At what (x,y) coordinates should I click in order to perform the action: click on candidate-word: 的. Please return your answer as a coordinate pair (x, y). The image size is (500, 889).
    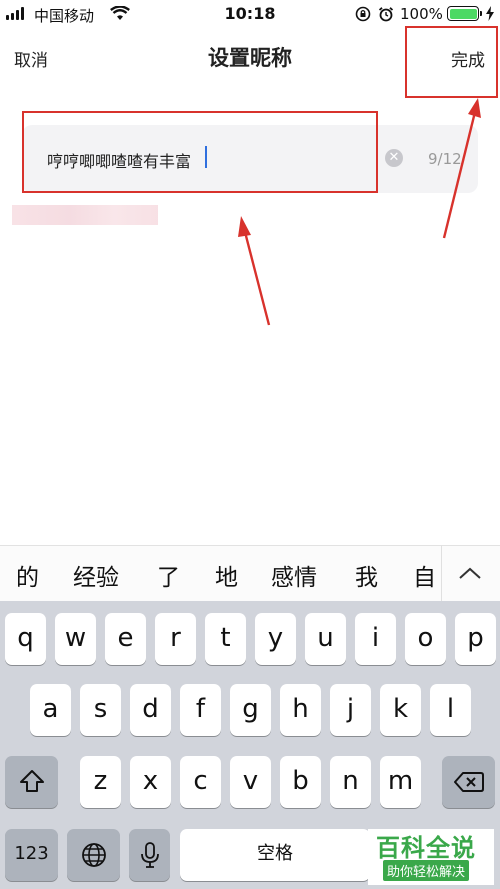
    Looking at the image, I should click on (27, 575).